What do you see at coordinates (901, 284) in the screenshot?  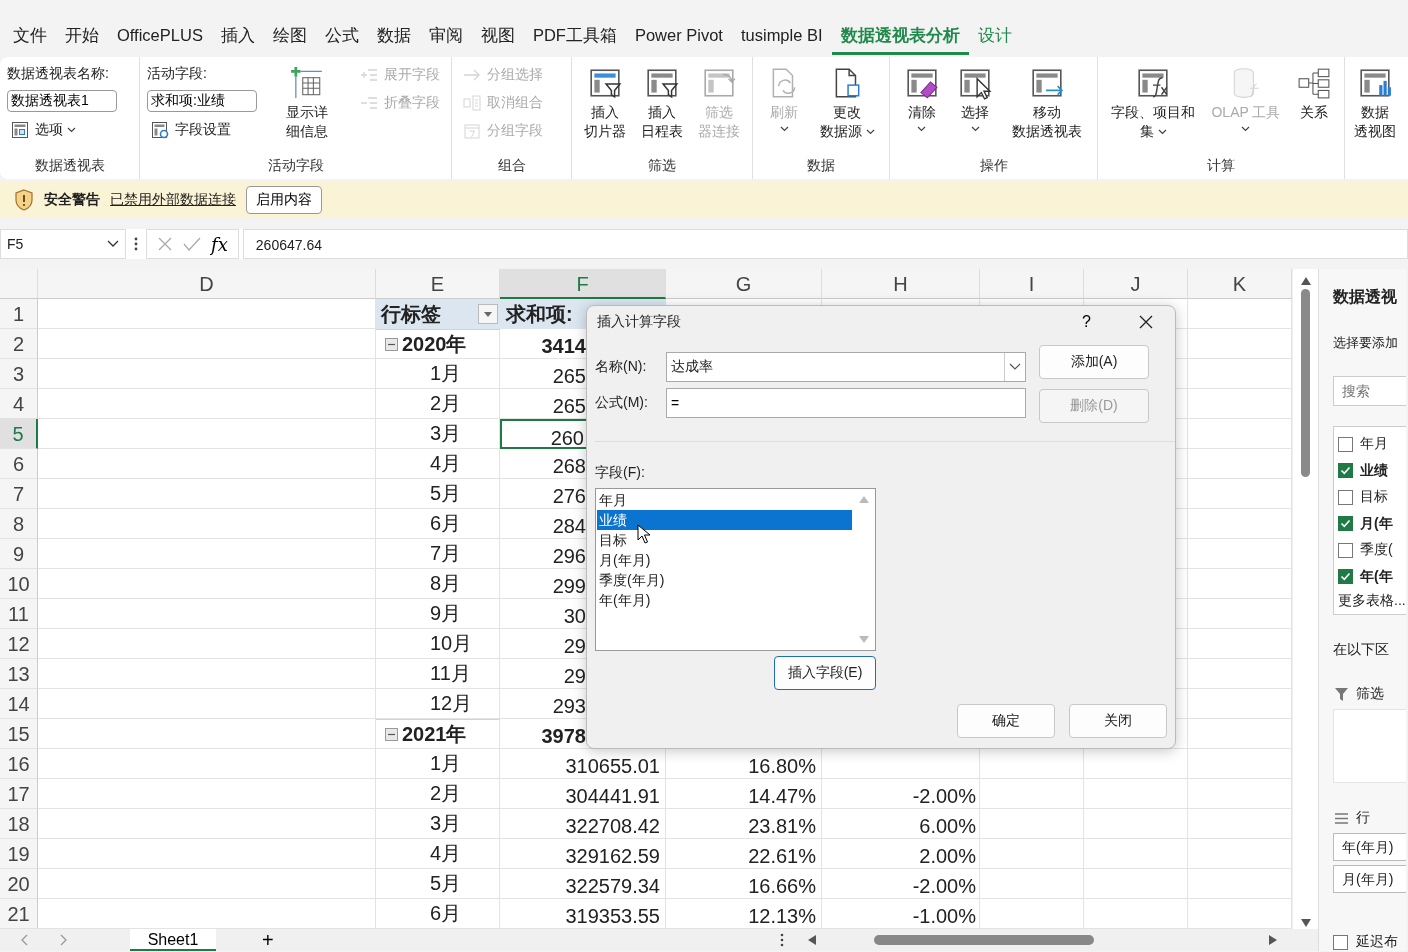 I see `column-header: H` at bounding box center [901, 284].